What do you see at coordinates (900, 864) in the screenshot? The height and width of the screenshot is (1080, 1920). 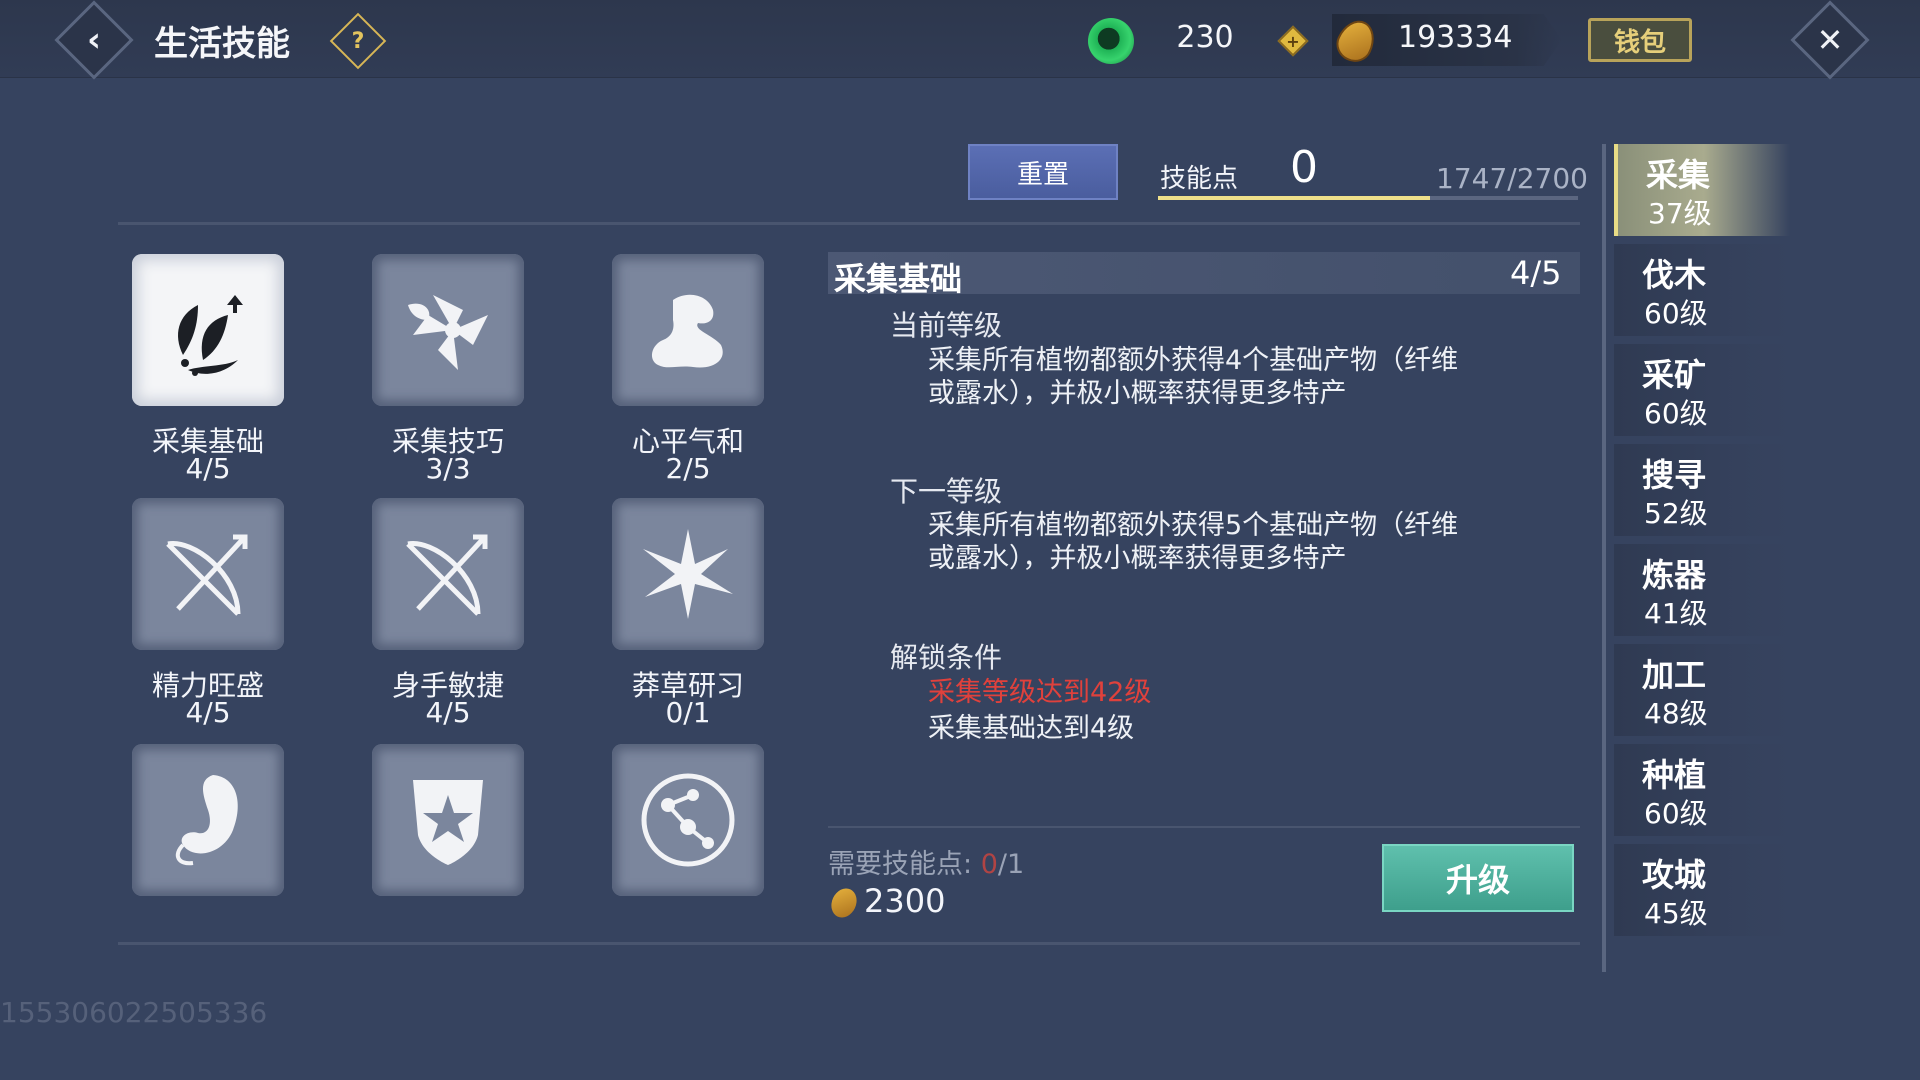 I see `cost-label: 需要技能点:` at bounding box center [900, 864].